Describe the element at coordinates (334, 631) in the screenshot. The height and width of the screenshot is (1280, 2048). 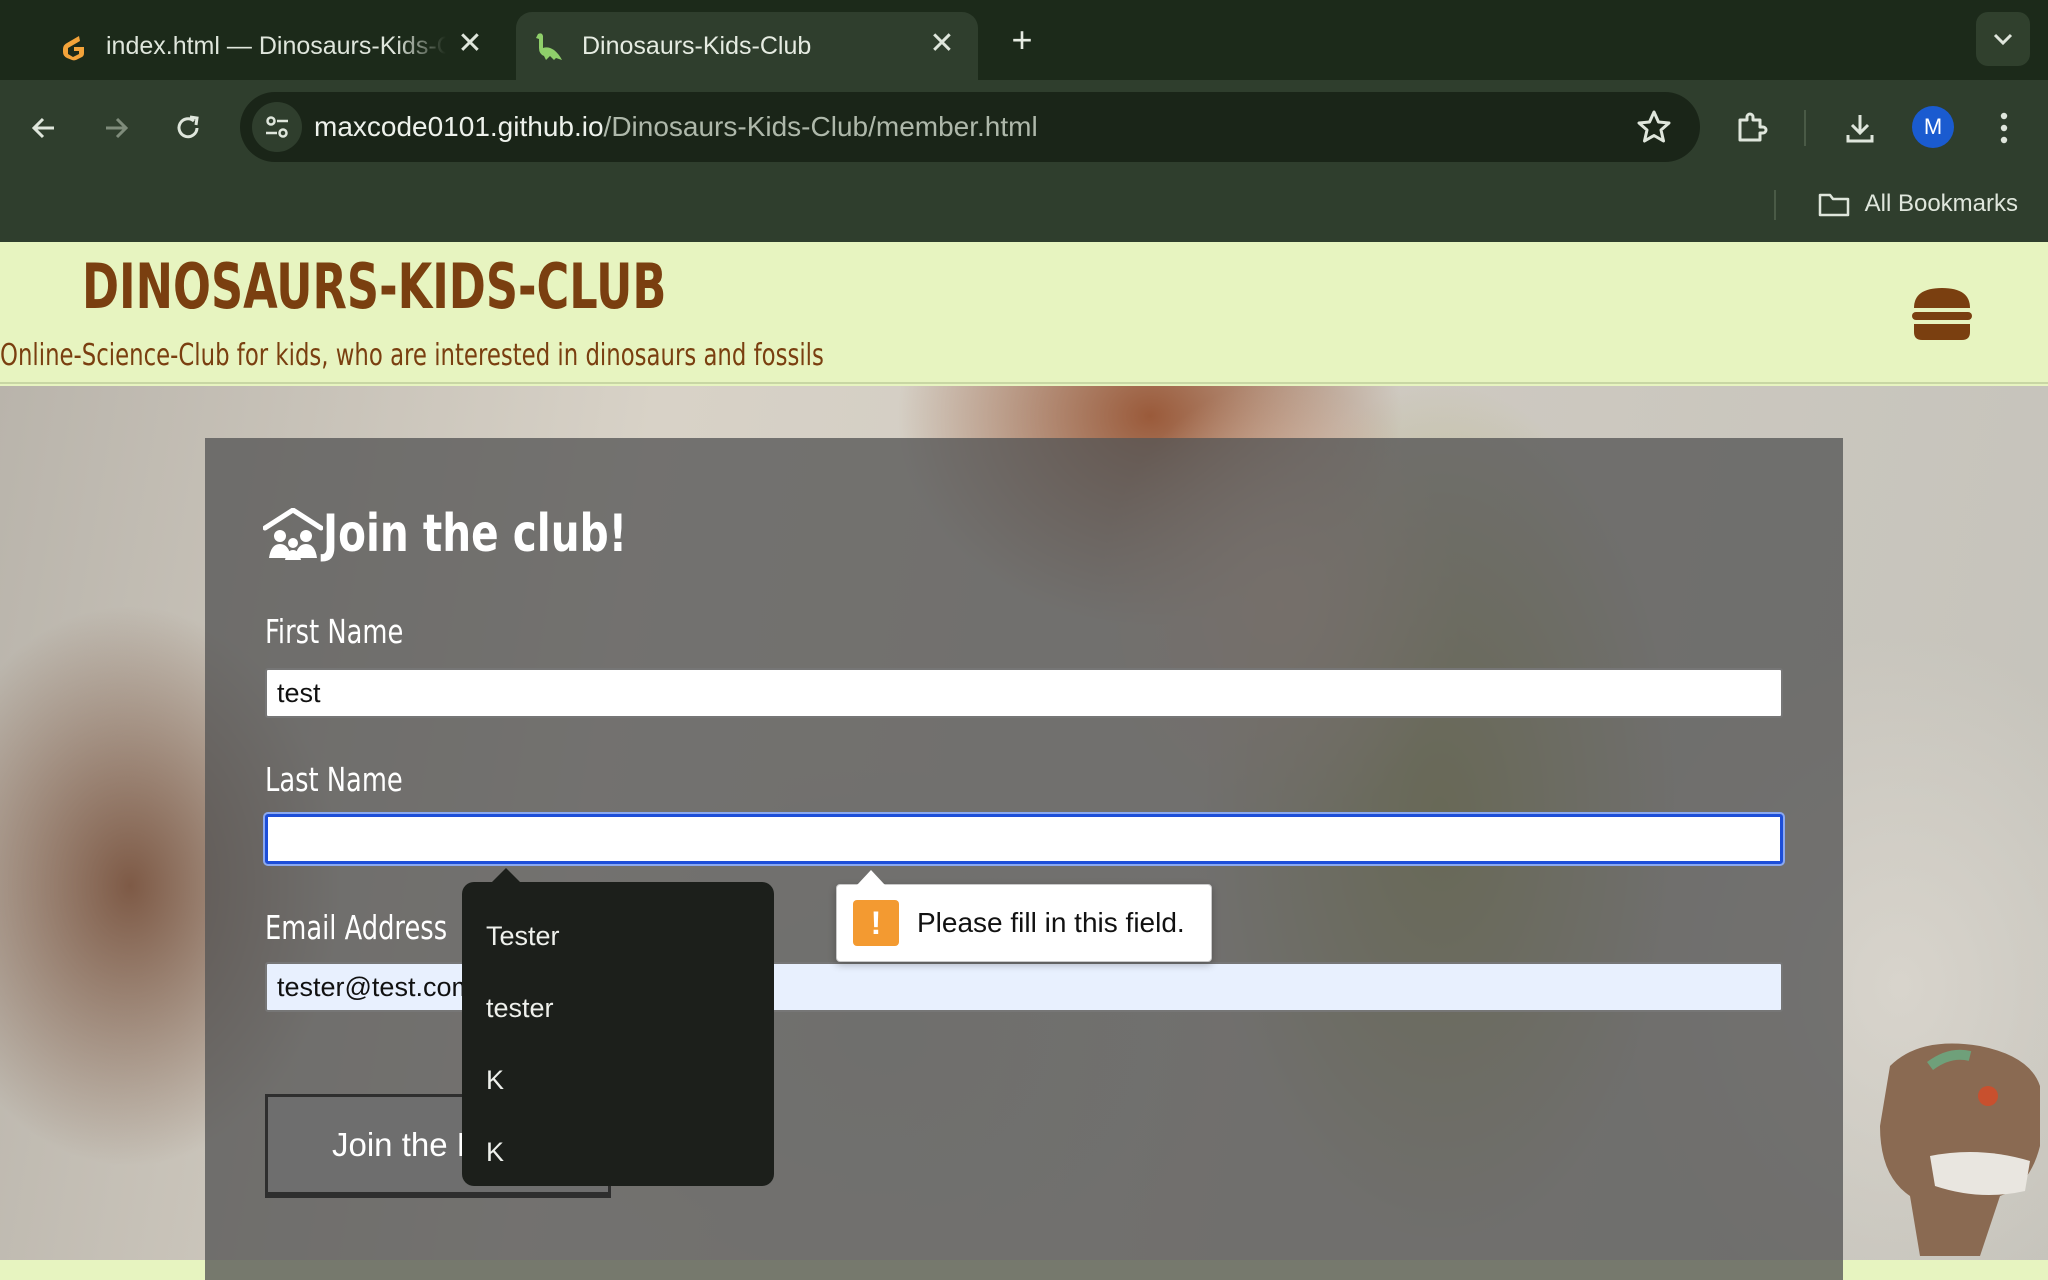
I see `first-name-label: First Name` at that location.